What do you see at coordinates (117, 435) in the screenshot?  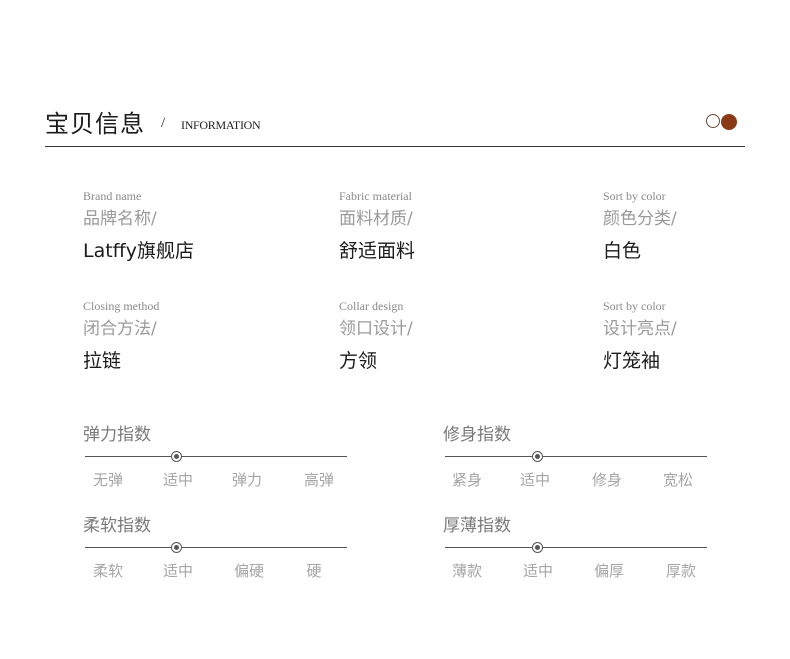 I see `scale-title: 弹力指数` at bounding box center [117, 435].